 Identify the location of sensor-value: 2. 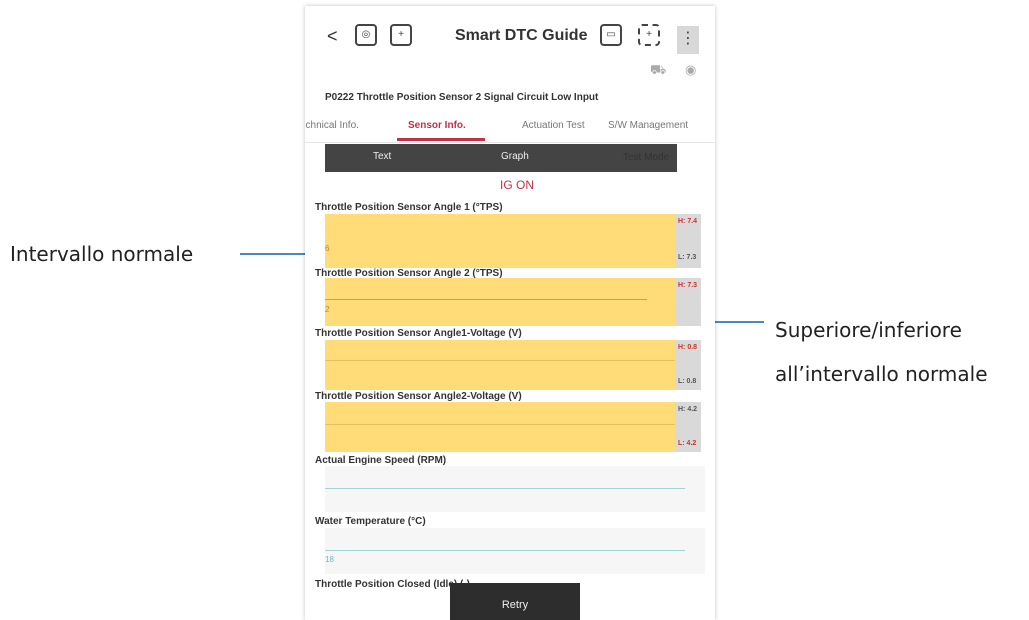
(327, 309).